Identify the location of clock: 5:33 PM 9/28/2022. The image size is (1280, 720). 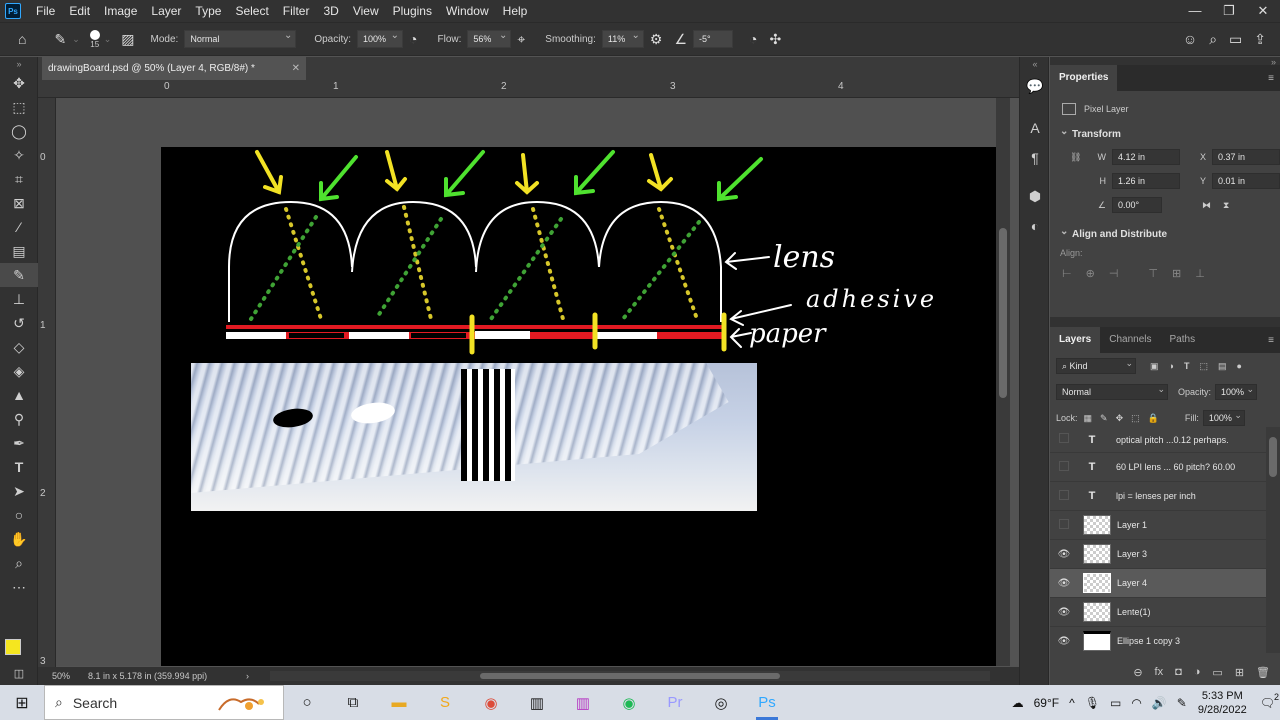
(1222, 703).